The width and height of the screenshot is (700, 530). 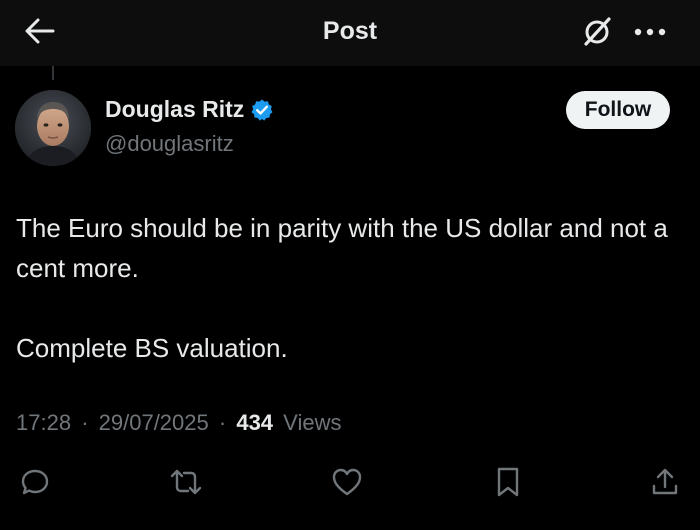 I want to click on like-button, so click(x=347, y=482).